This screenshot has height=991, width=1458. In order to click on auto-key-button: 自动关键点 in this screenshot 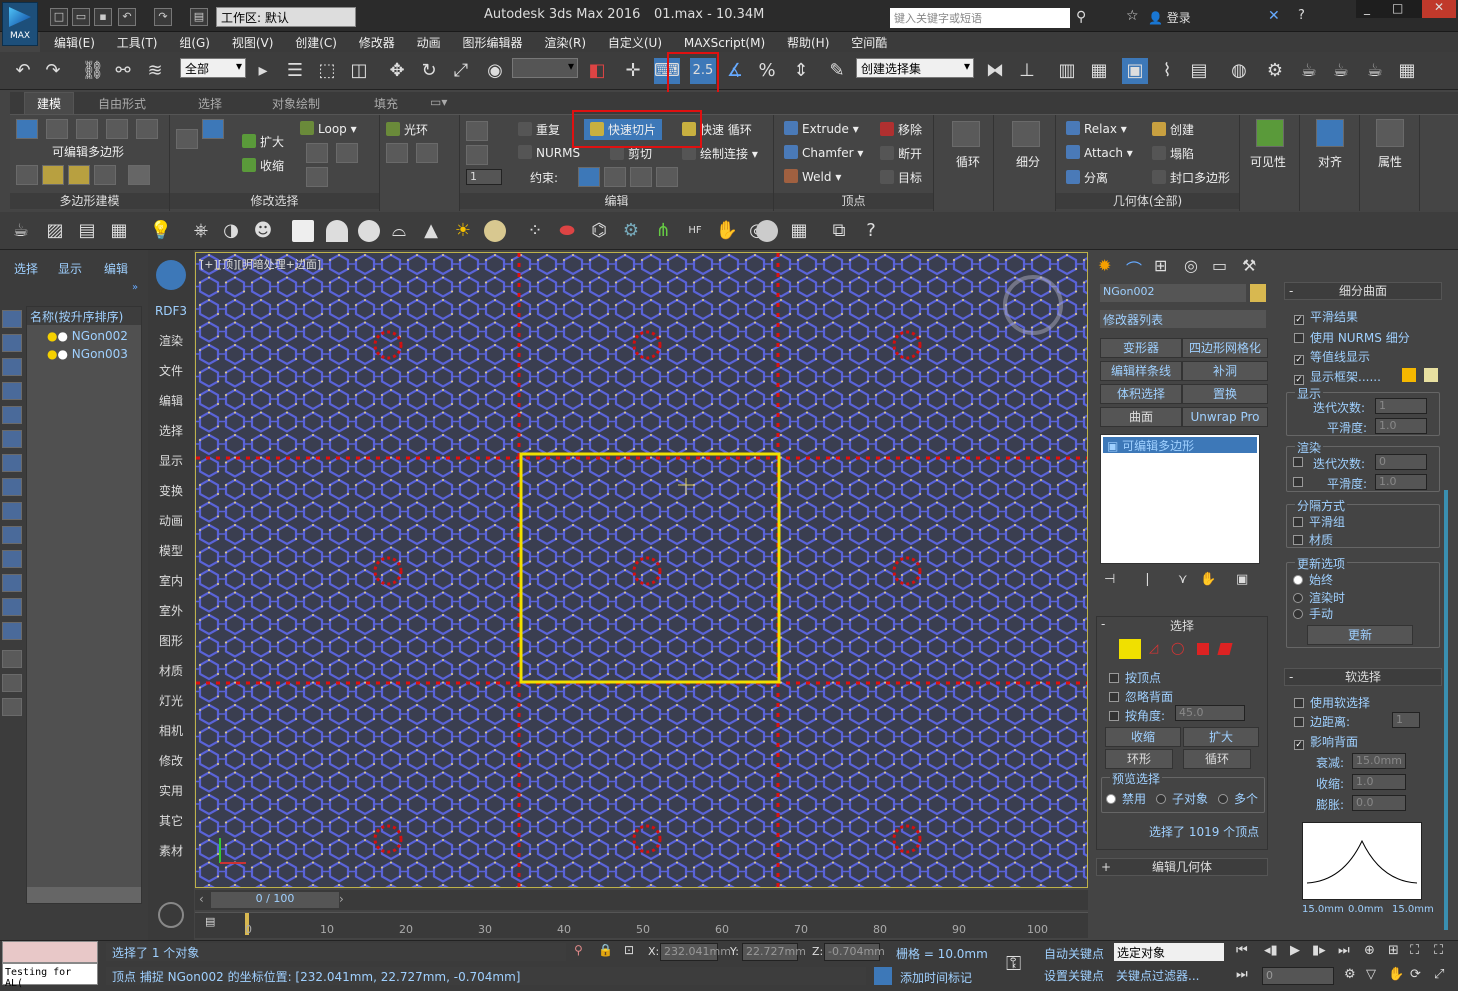, I will do `click(1074, 953)`.